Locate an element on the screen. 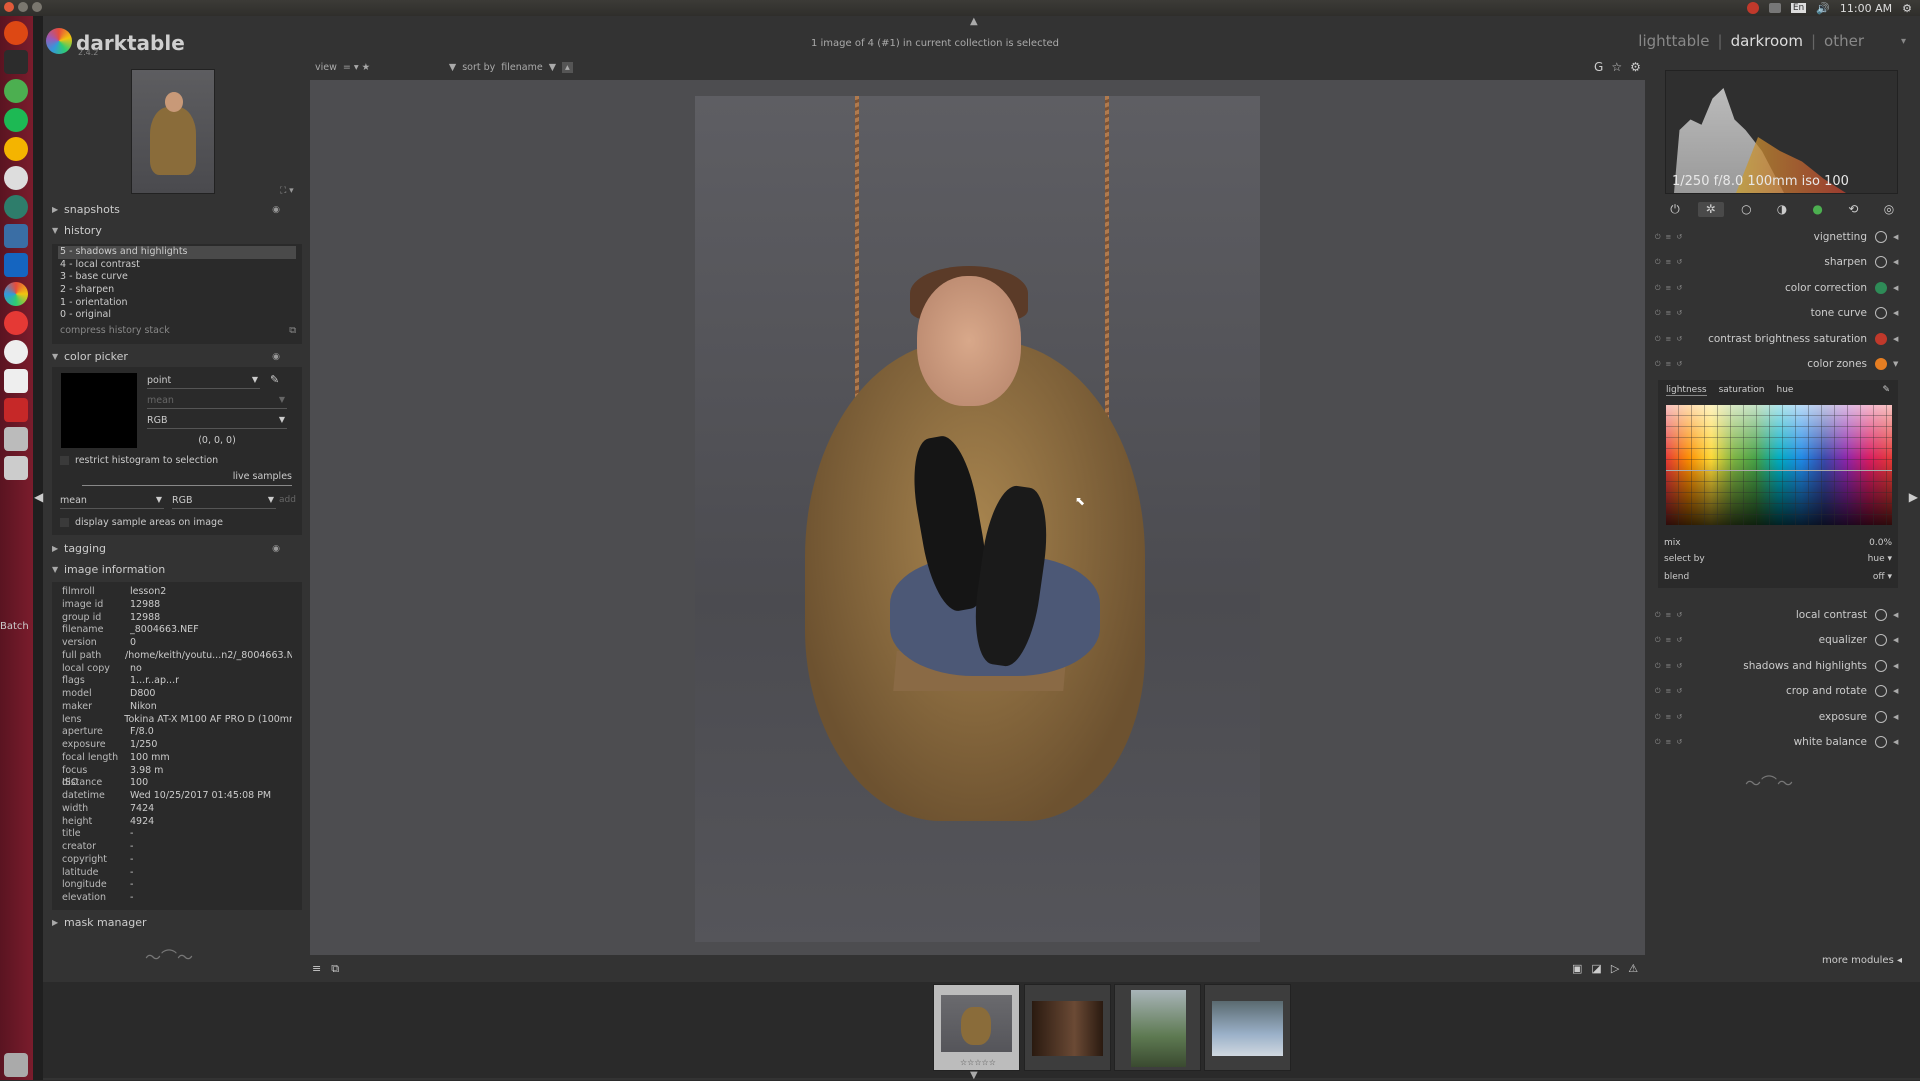 This screenshot has height=1081, width=1920. grouping-icon: G is located at coordinates (1598, 67).